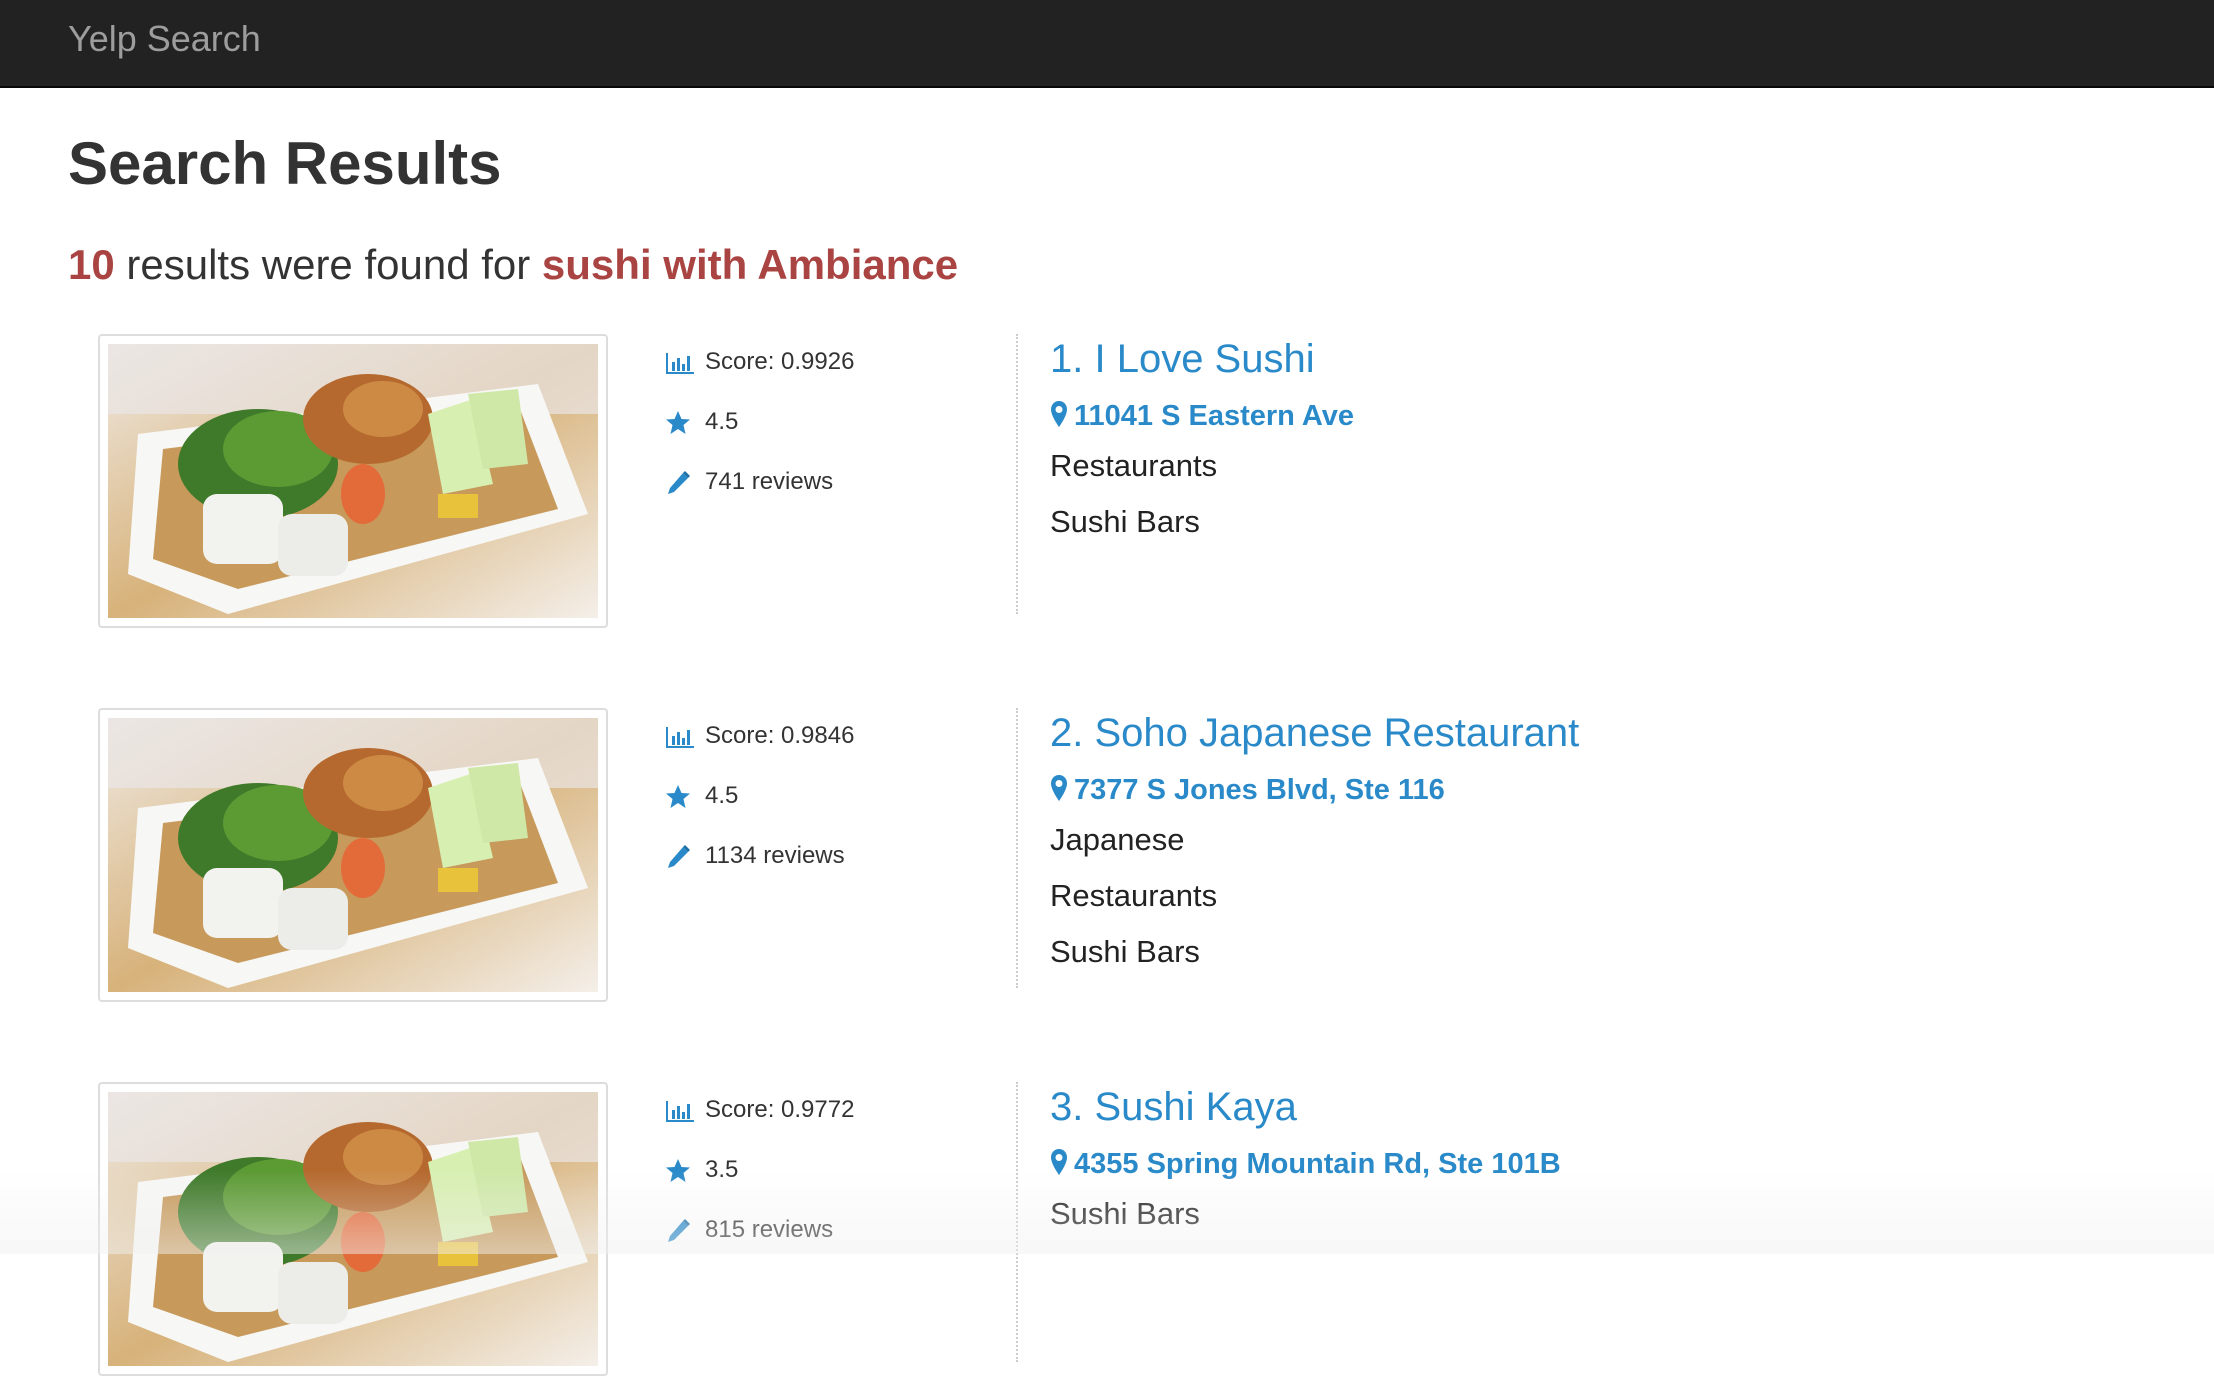  Describe the element at coordinates (769, 1229) in the screenshot. I see `reviews-count: 815 reviews` at that location.